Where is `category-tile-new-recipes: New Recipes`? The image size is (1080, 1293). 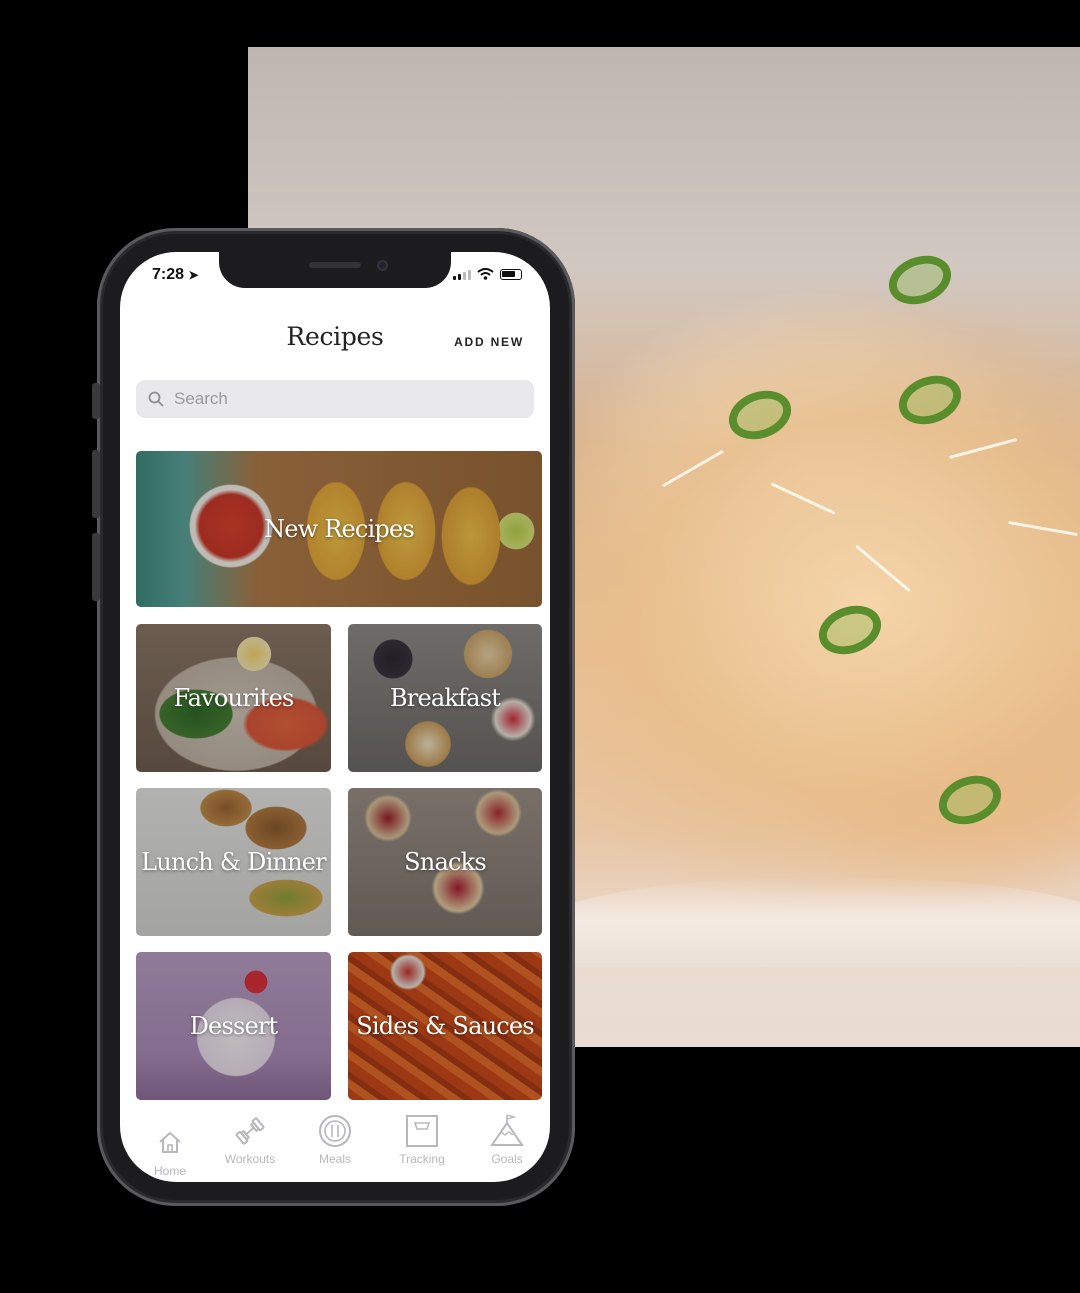 category-tile-new-recipes: New Recipes is located at coordinates (339, 529).